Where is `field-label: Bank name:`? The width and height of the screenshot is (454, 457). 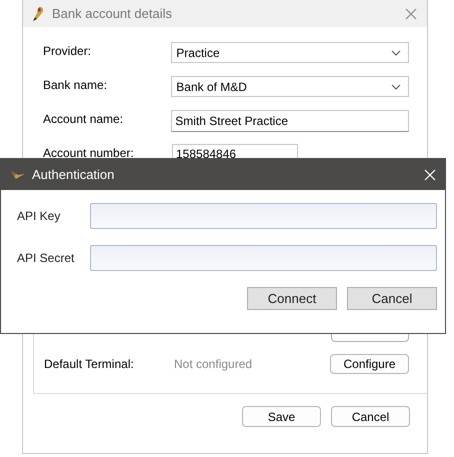 field-label: Bank name: is located at coordinates (75, 84).